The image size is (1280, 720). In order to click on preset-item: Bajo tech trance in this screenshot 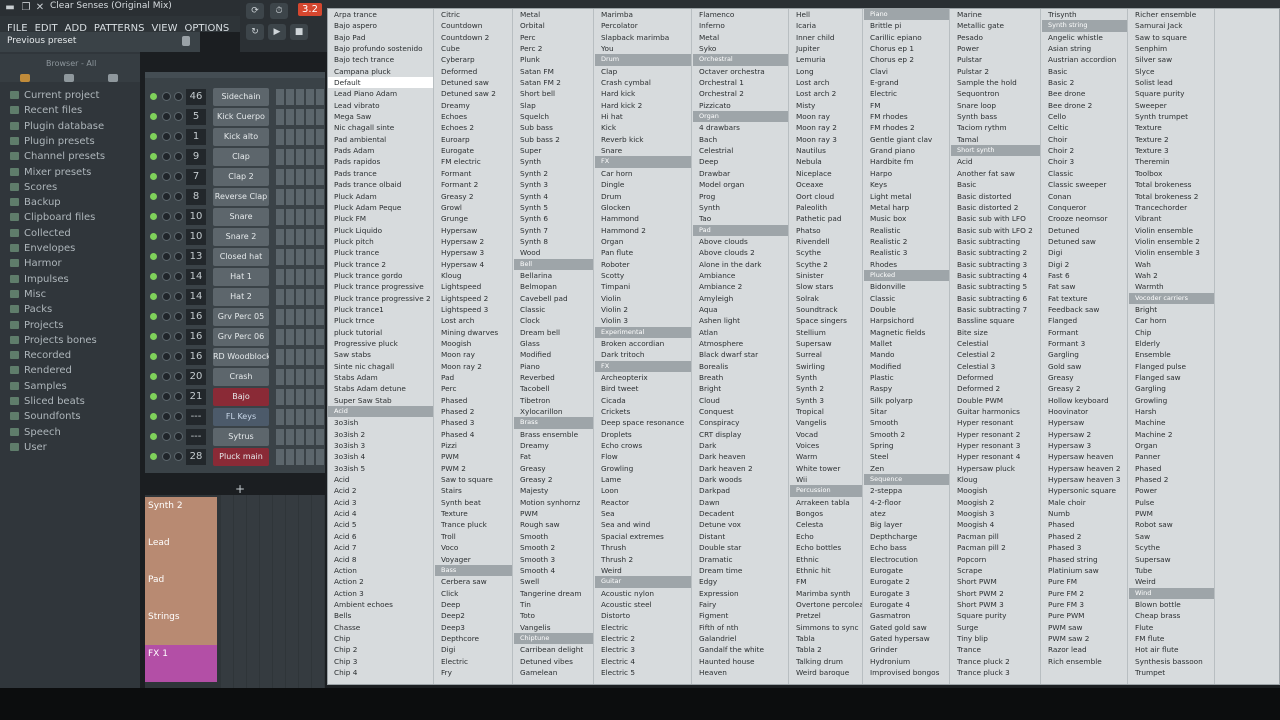, I will do `click(380, 59)`.